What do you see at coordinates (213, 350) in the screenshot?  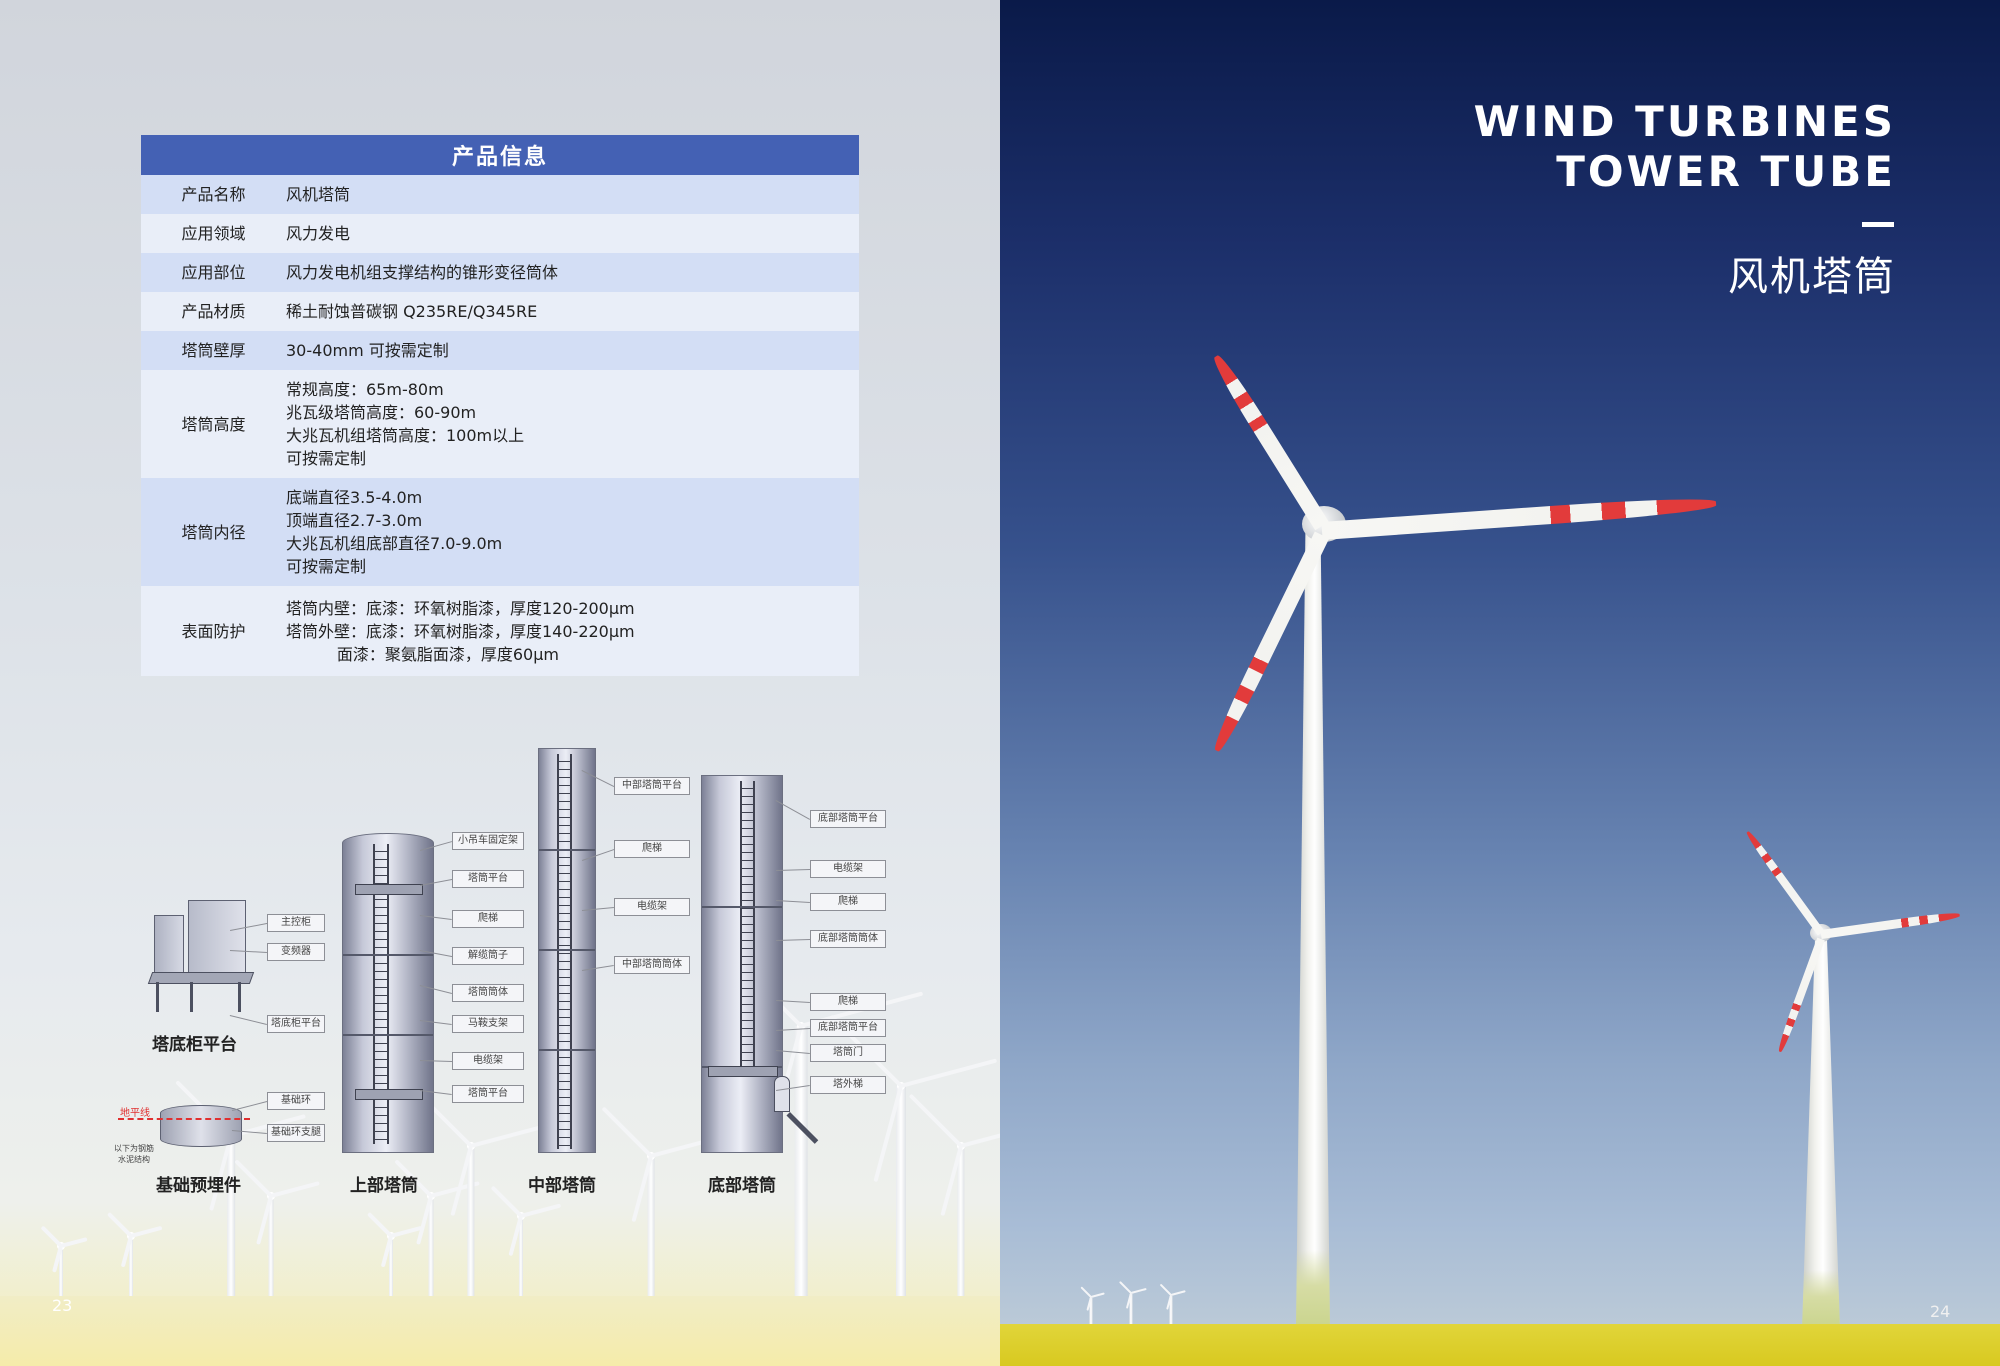 I see `table-key: 塔筒壁厚` at bounding box center [213, 350].